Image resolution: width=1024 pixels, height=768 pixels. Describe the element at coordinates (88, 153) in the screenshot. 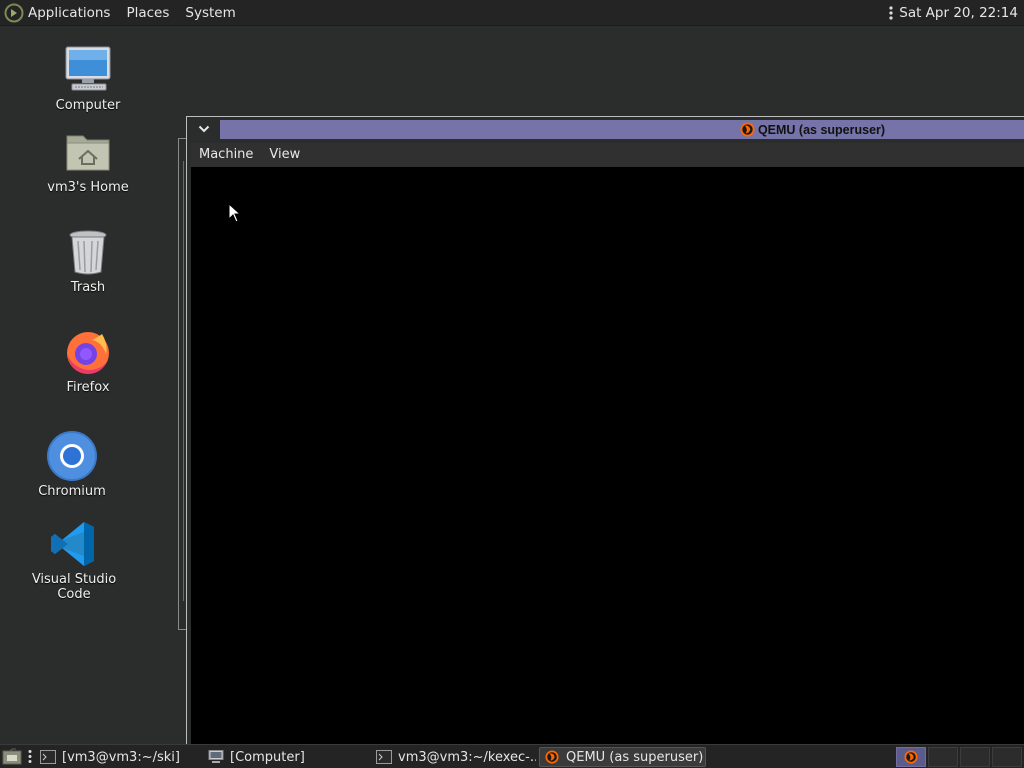

I see `home-folder-icon` at that location.